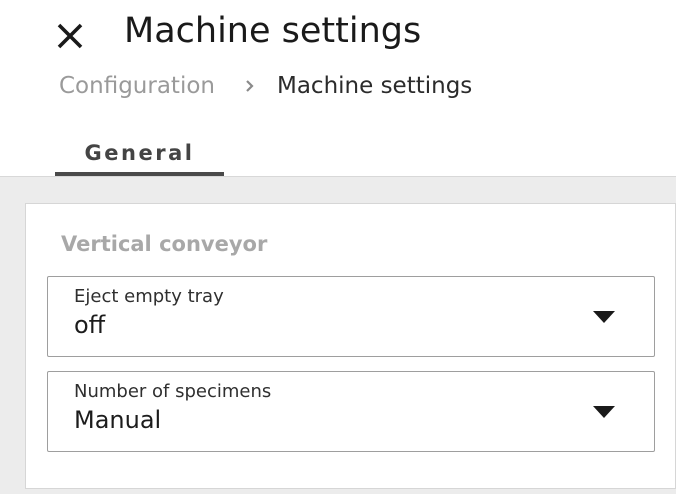  Describe the element at coordinates (351, 316) in the screenshot. I see `eject-empty-tray-select: Eject empty tray off` at that location.